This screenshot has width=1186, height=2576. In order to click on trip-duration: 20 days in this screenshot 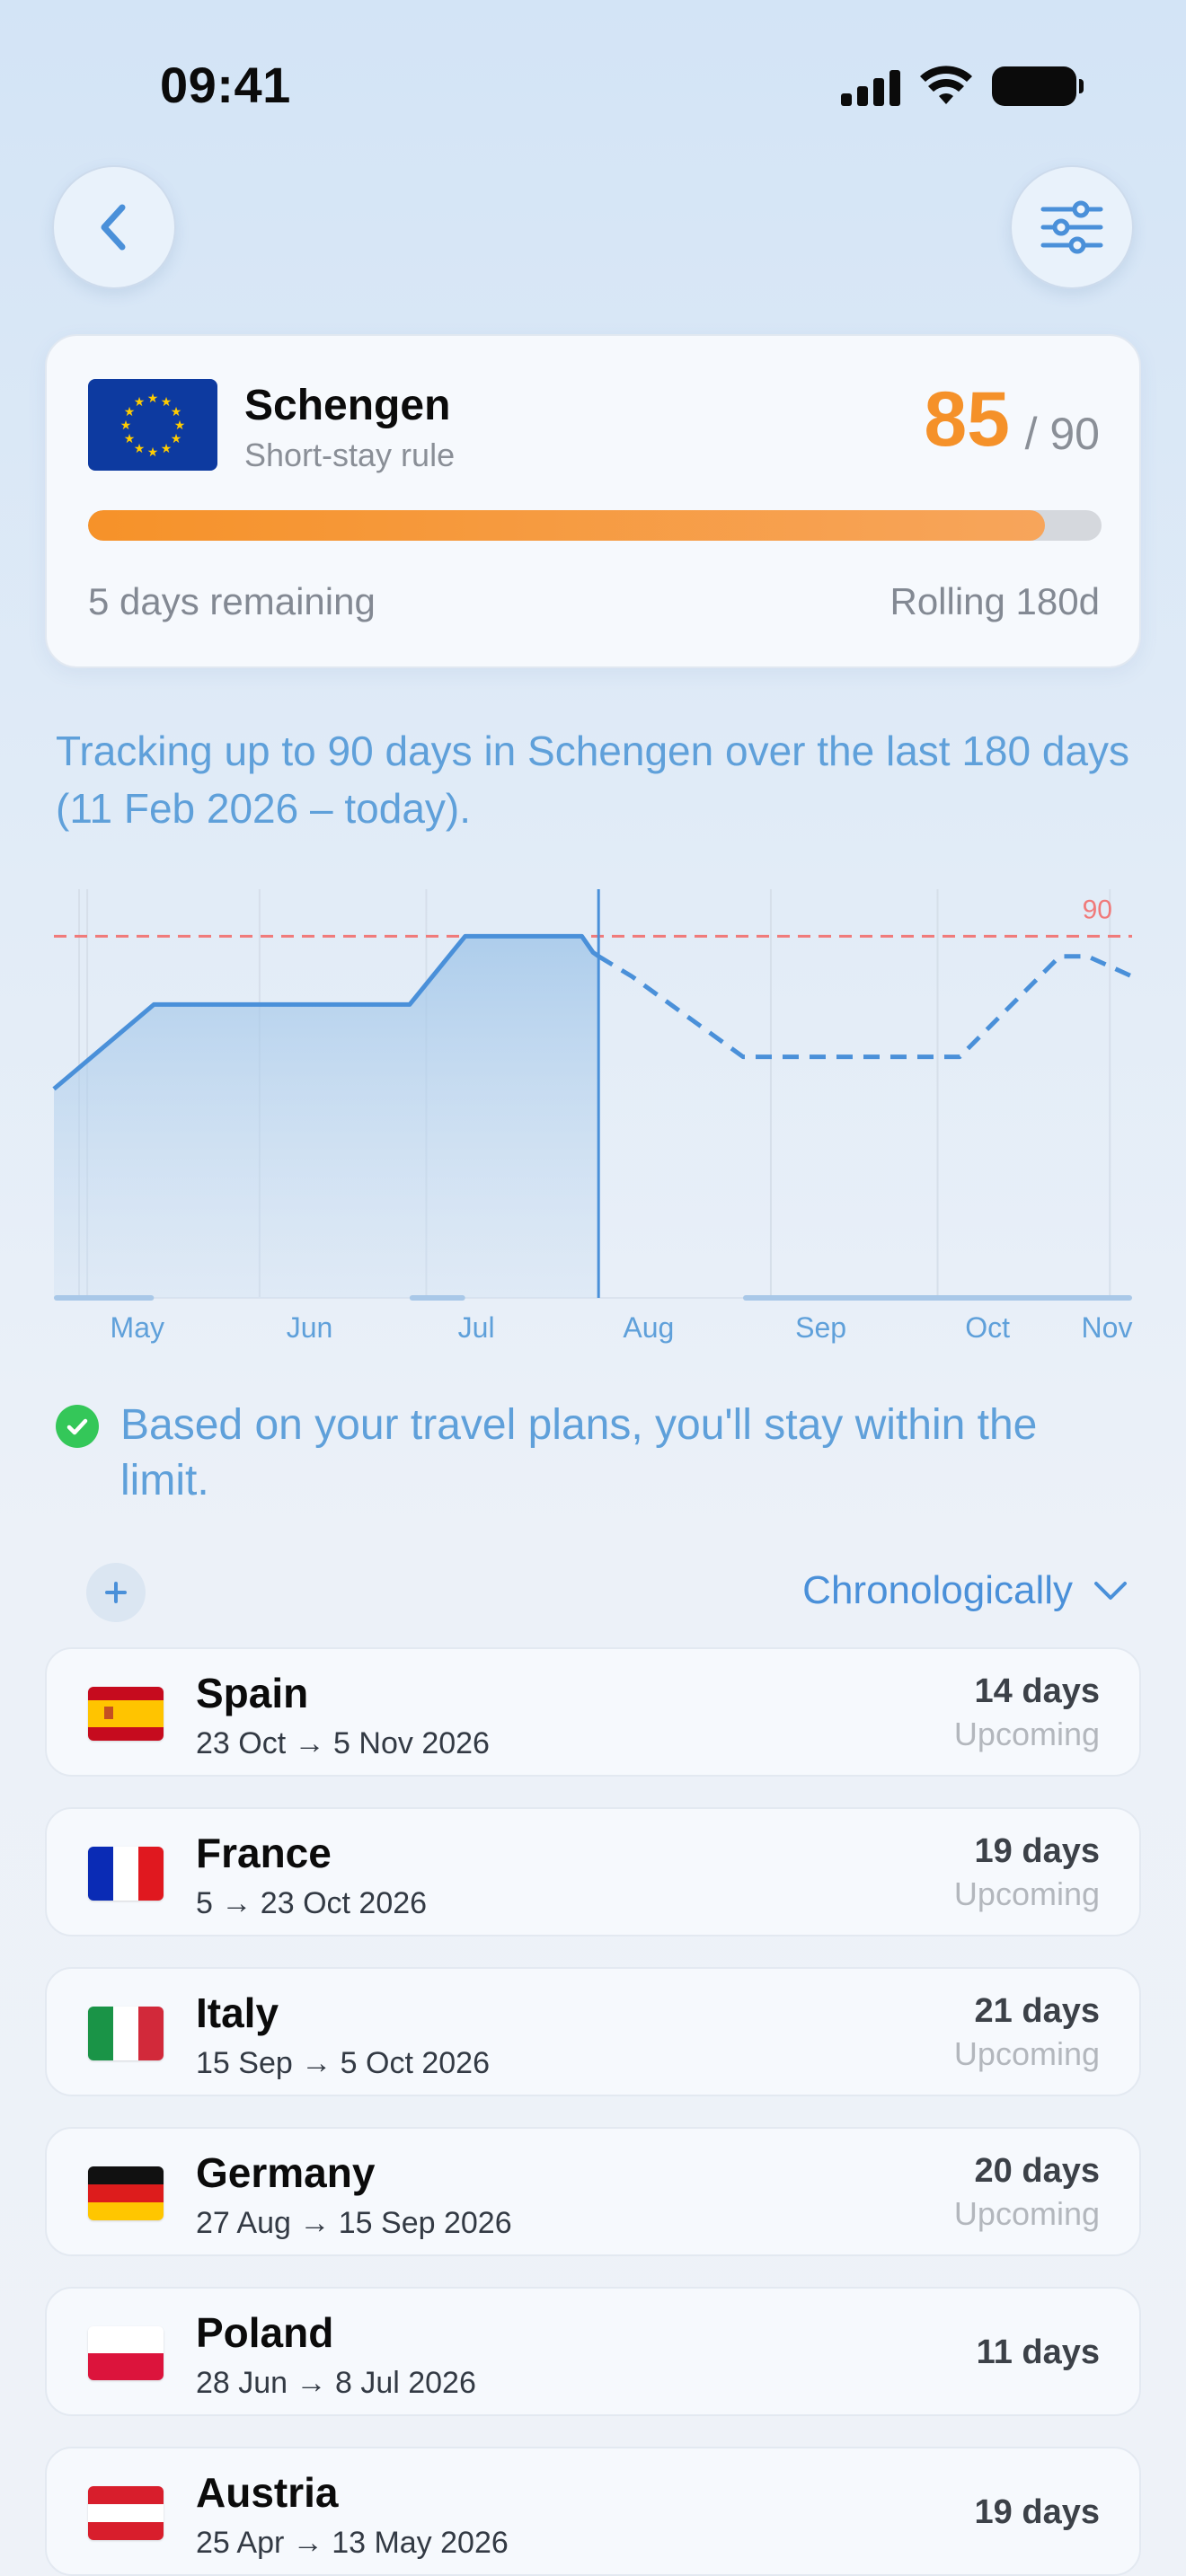, I will do `click(1037, 2171)`.